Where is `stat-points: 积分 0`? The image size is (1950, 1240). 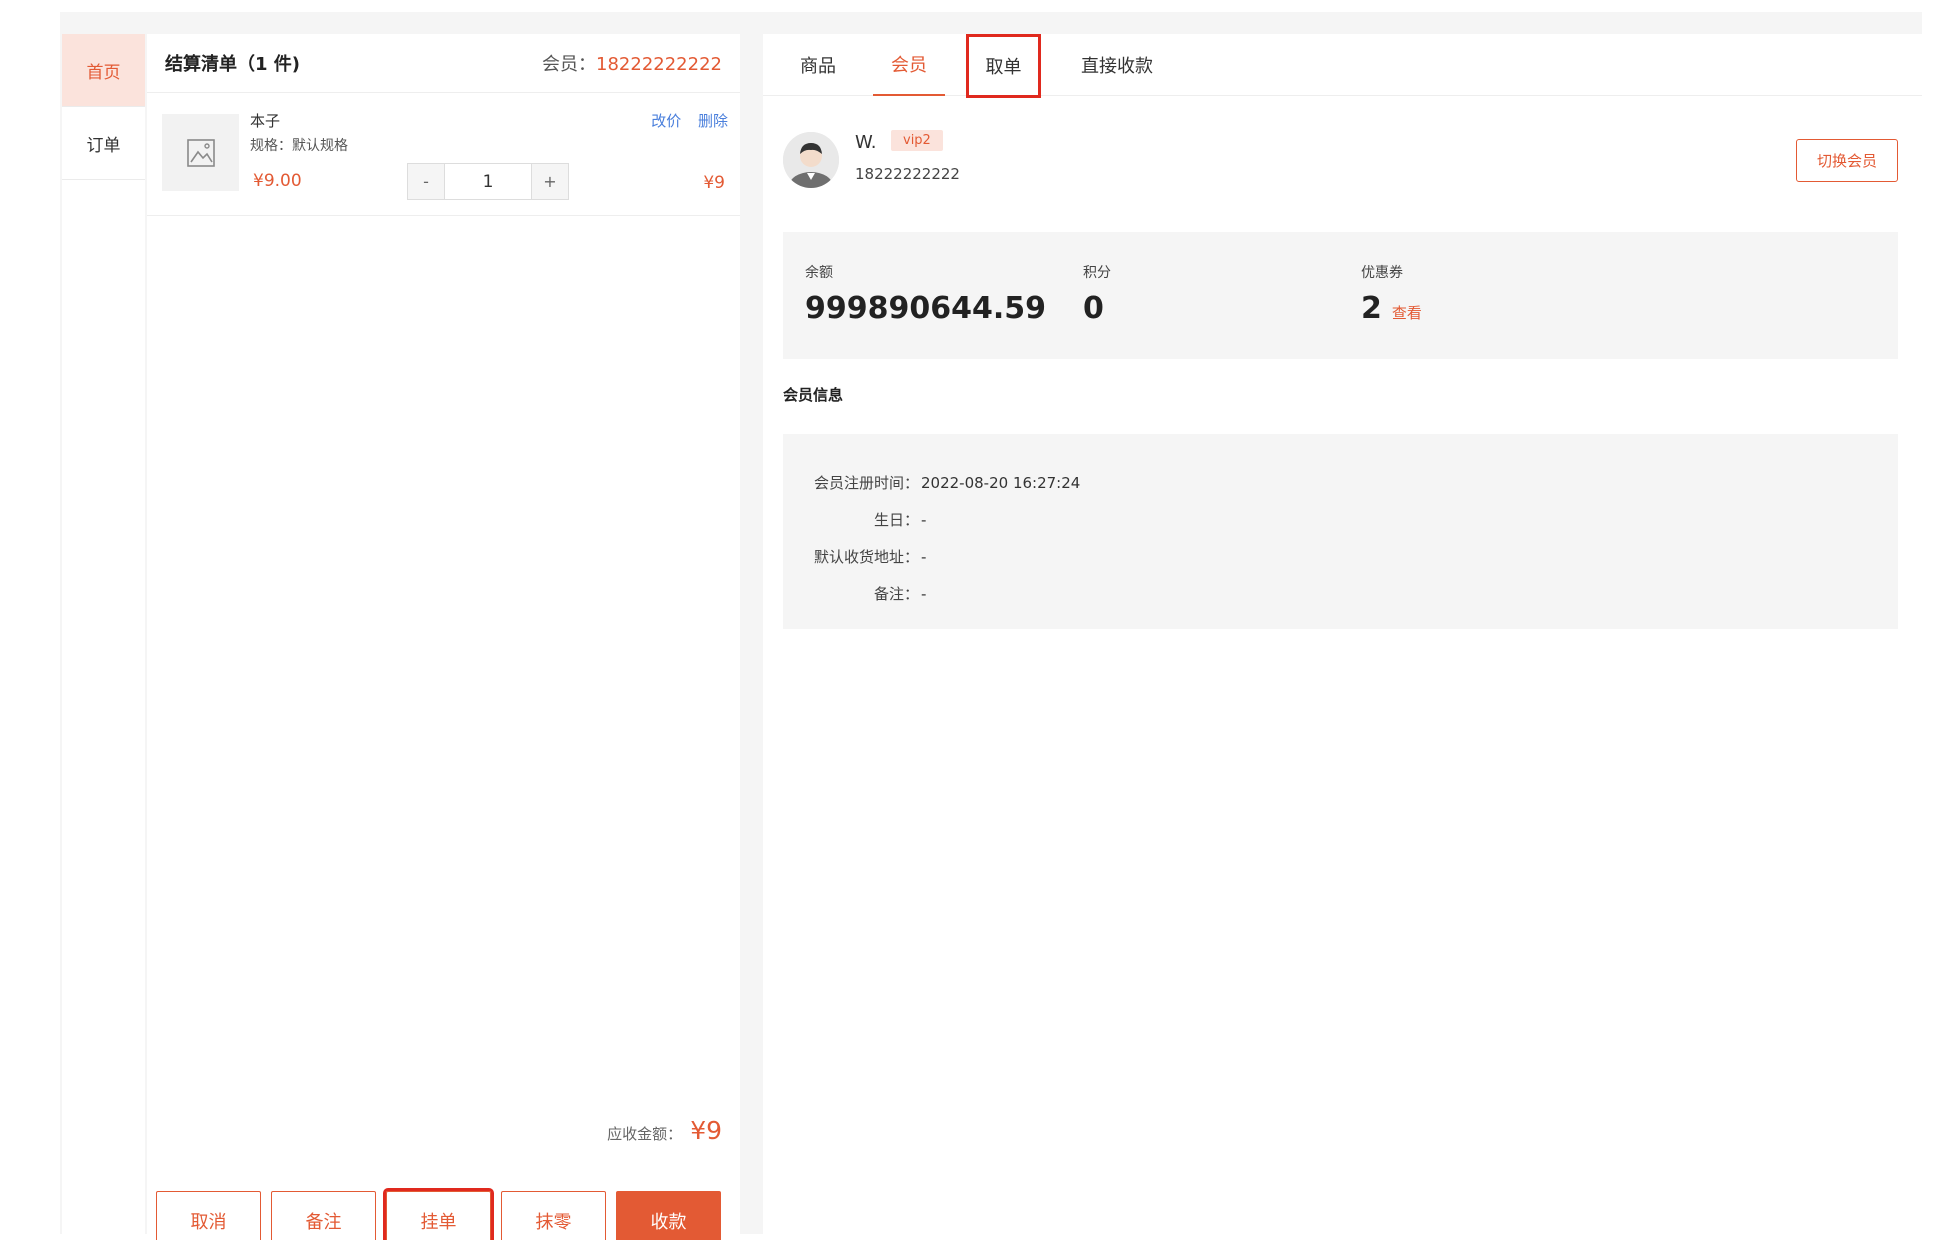 stat-points: 积分 0 is located at coordinates (1097, 294).